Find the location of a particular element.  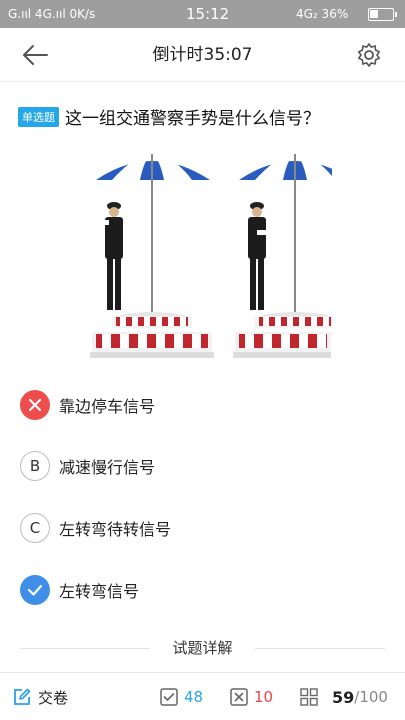

arrow-left-icon is located at coordinates (35, 55).